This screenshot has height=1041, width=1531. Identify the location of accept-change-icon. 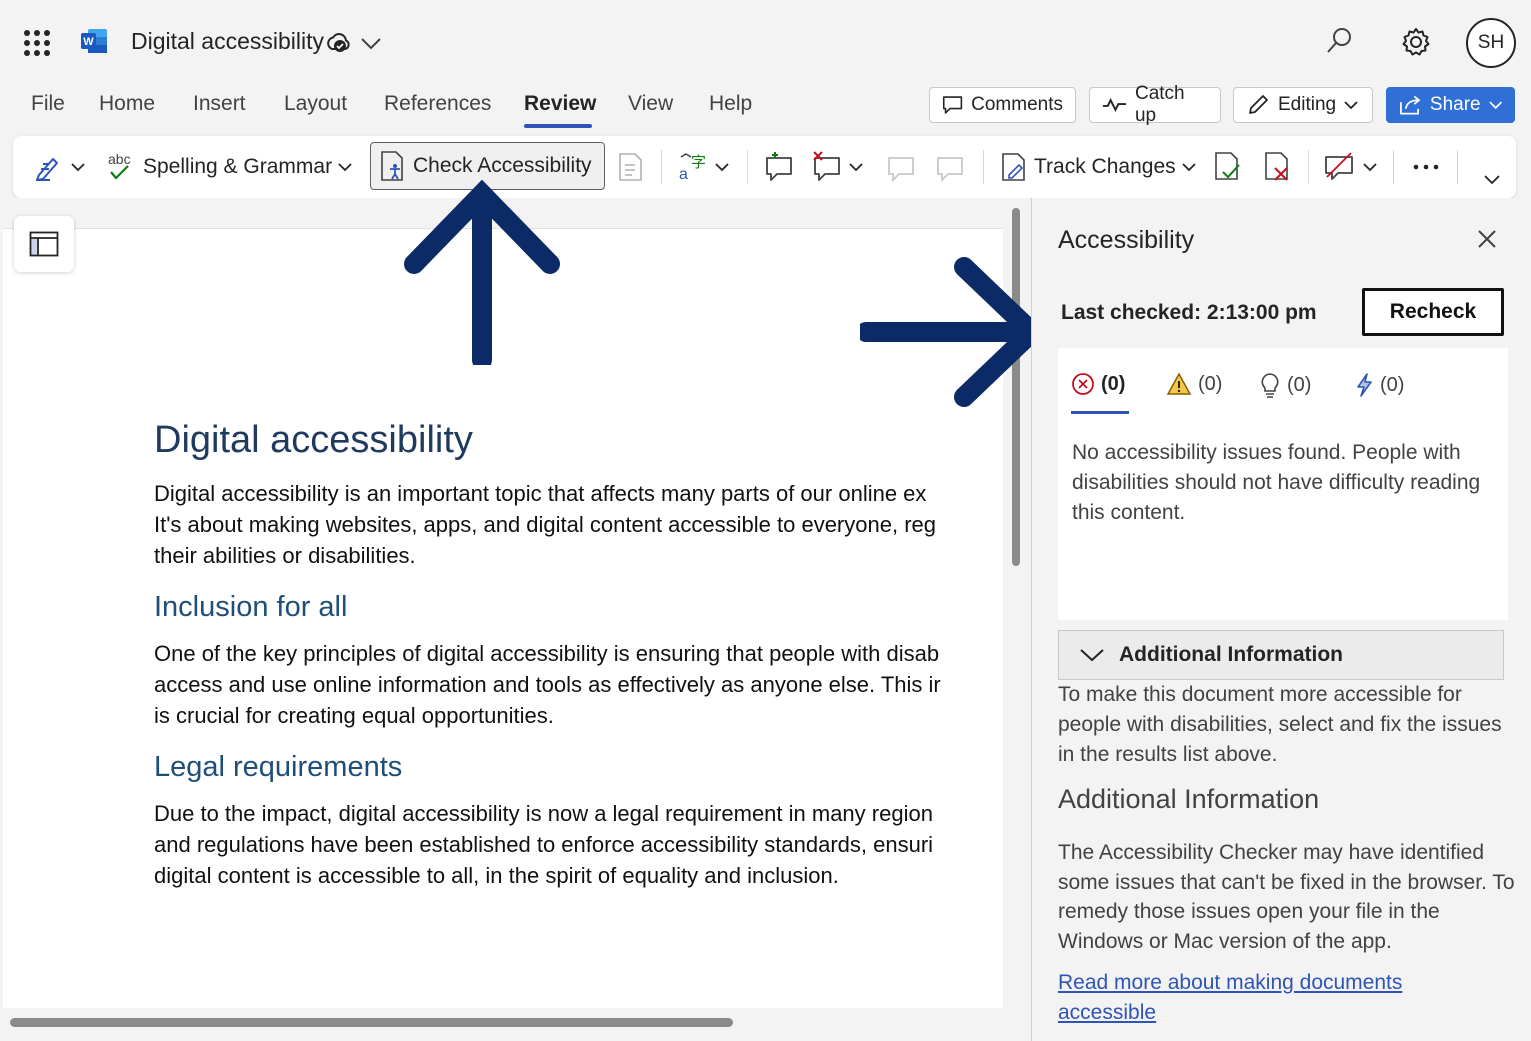
(1228, 167).